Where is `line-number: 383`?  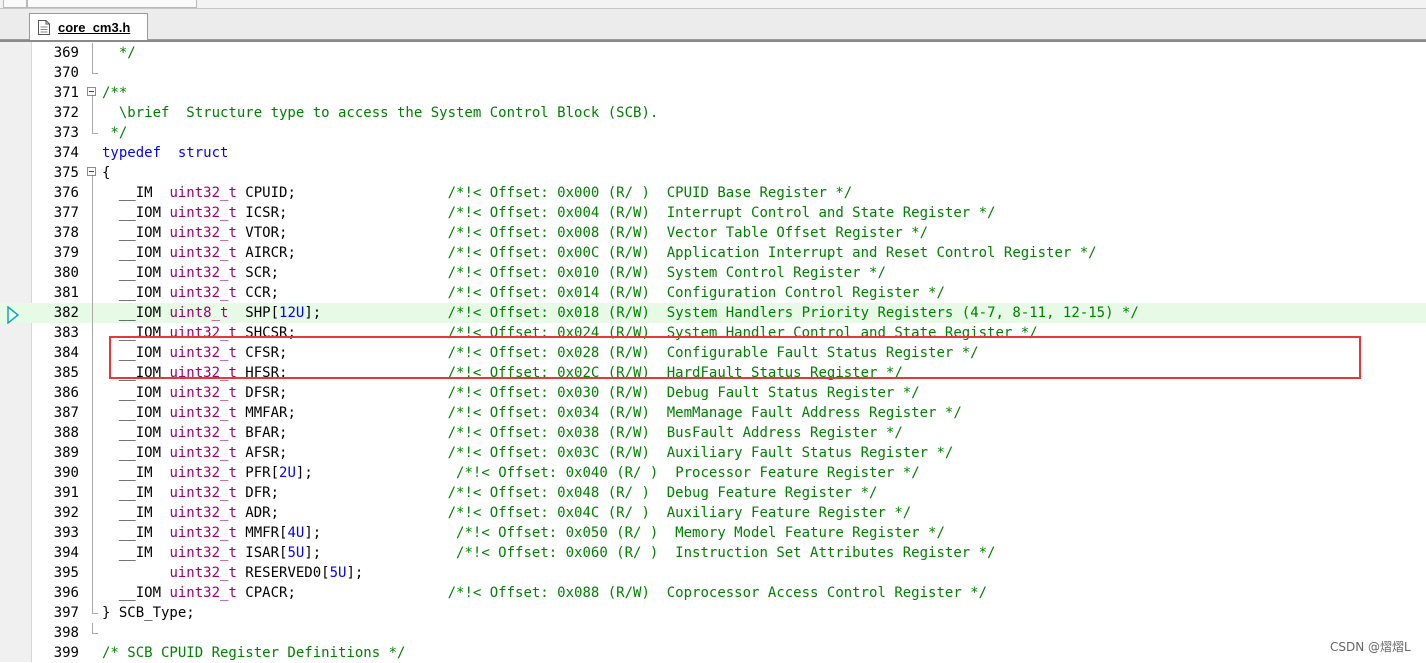
line-number: 383 is located at coordinates (66, 333).